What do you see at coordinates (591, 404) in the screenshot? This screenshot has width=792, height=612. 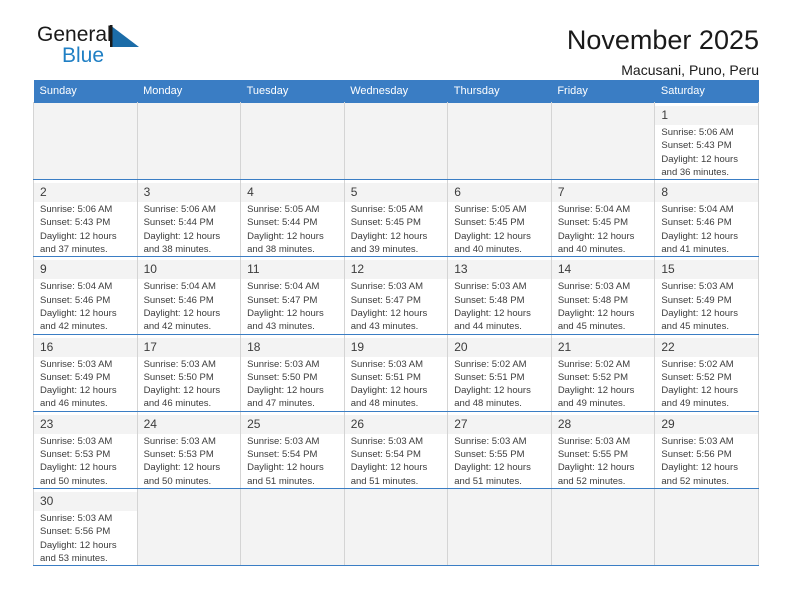 I see `day-daylight-line2-text: and 49 minutes.` at bounding box center [591, 404].